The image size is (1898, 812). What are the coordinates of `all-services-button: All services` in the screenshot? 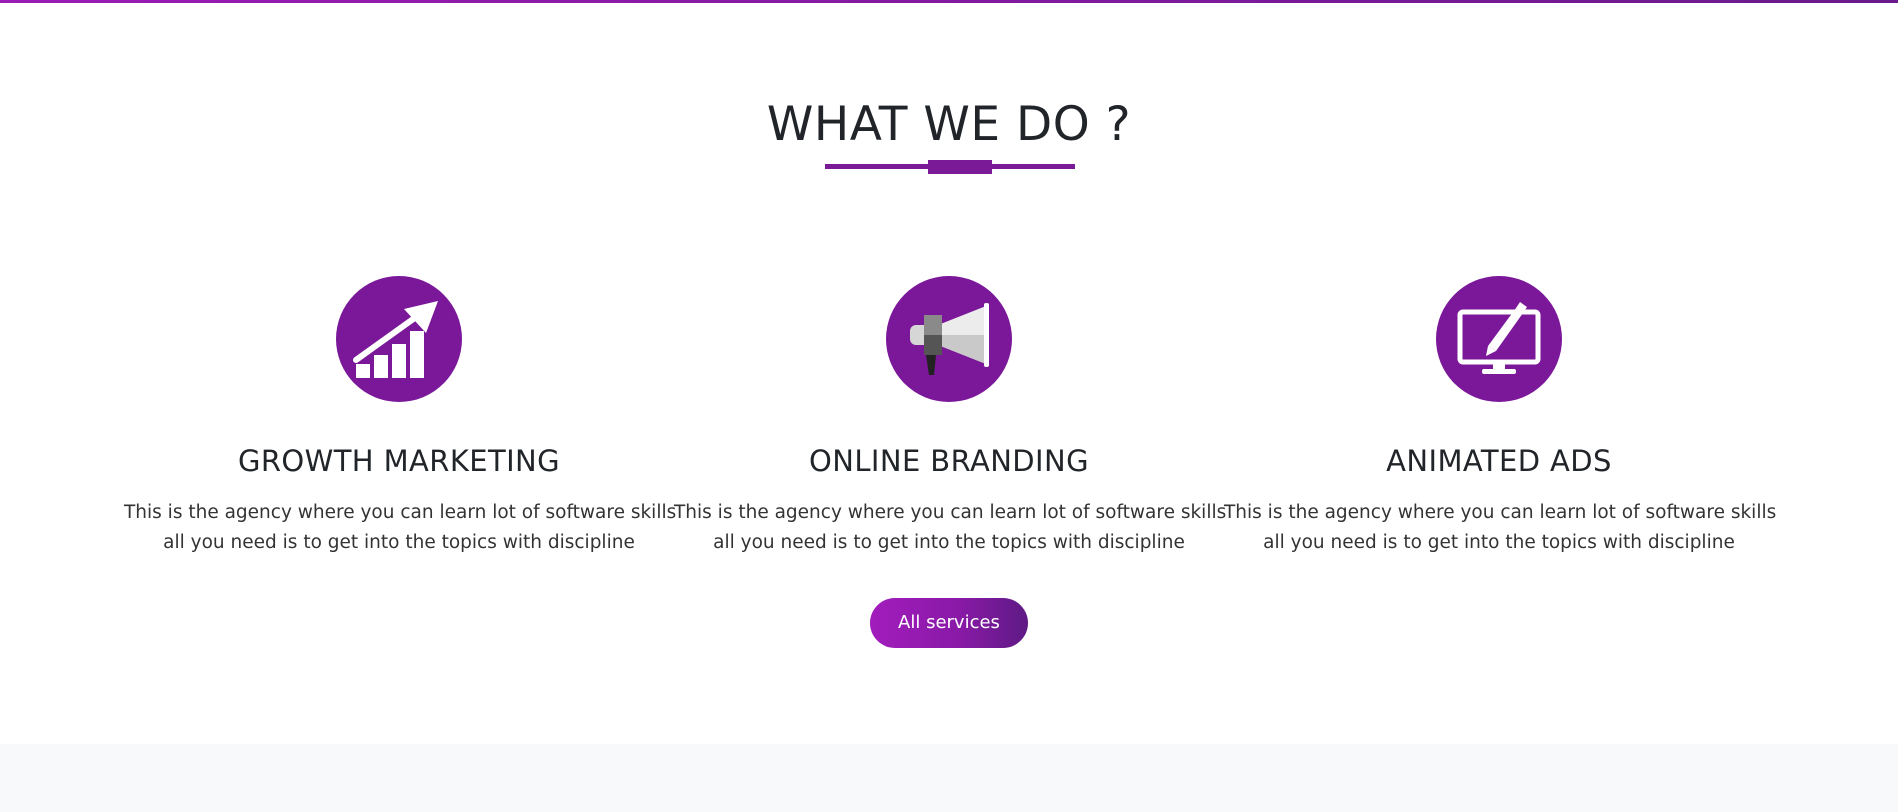 It's located at (949, 623).